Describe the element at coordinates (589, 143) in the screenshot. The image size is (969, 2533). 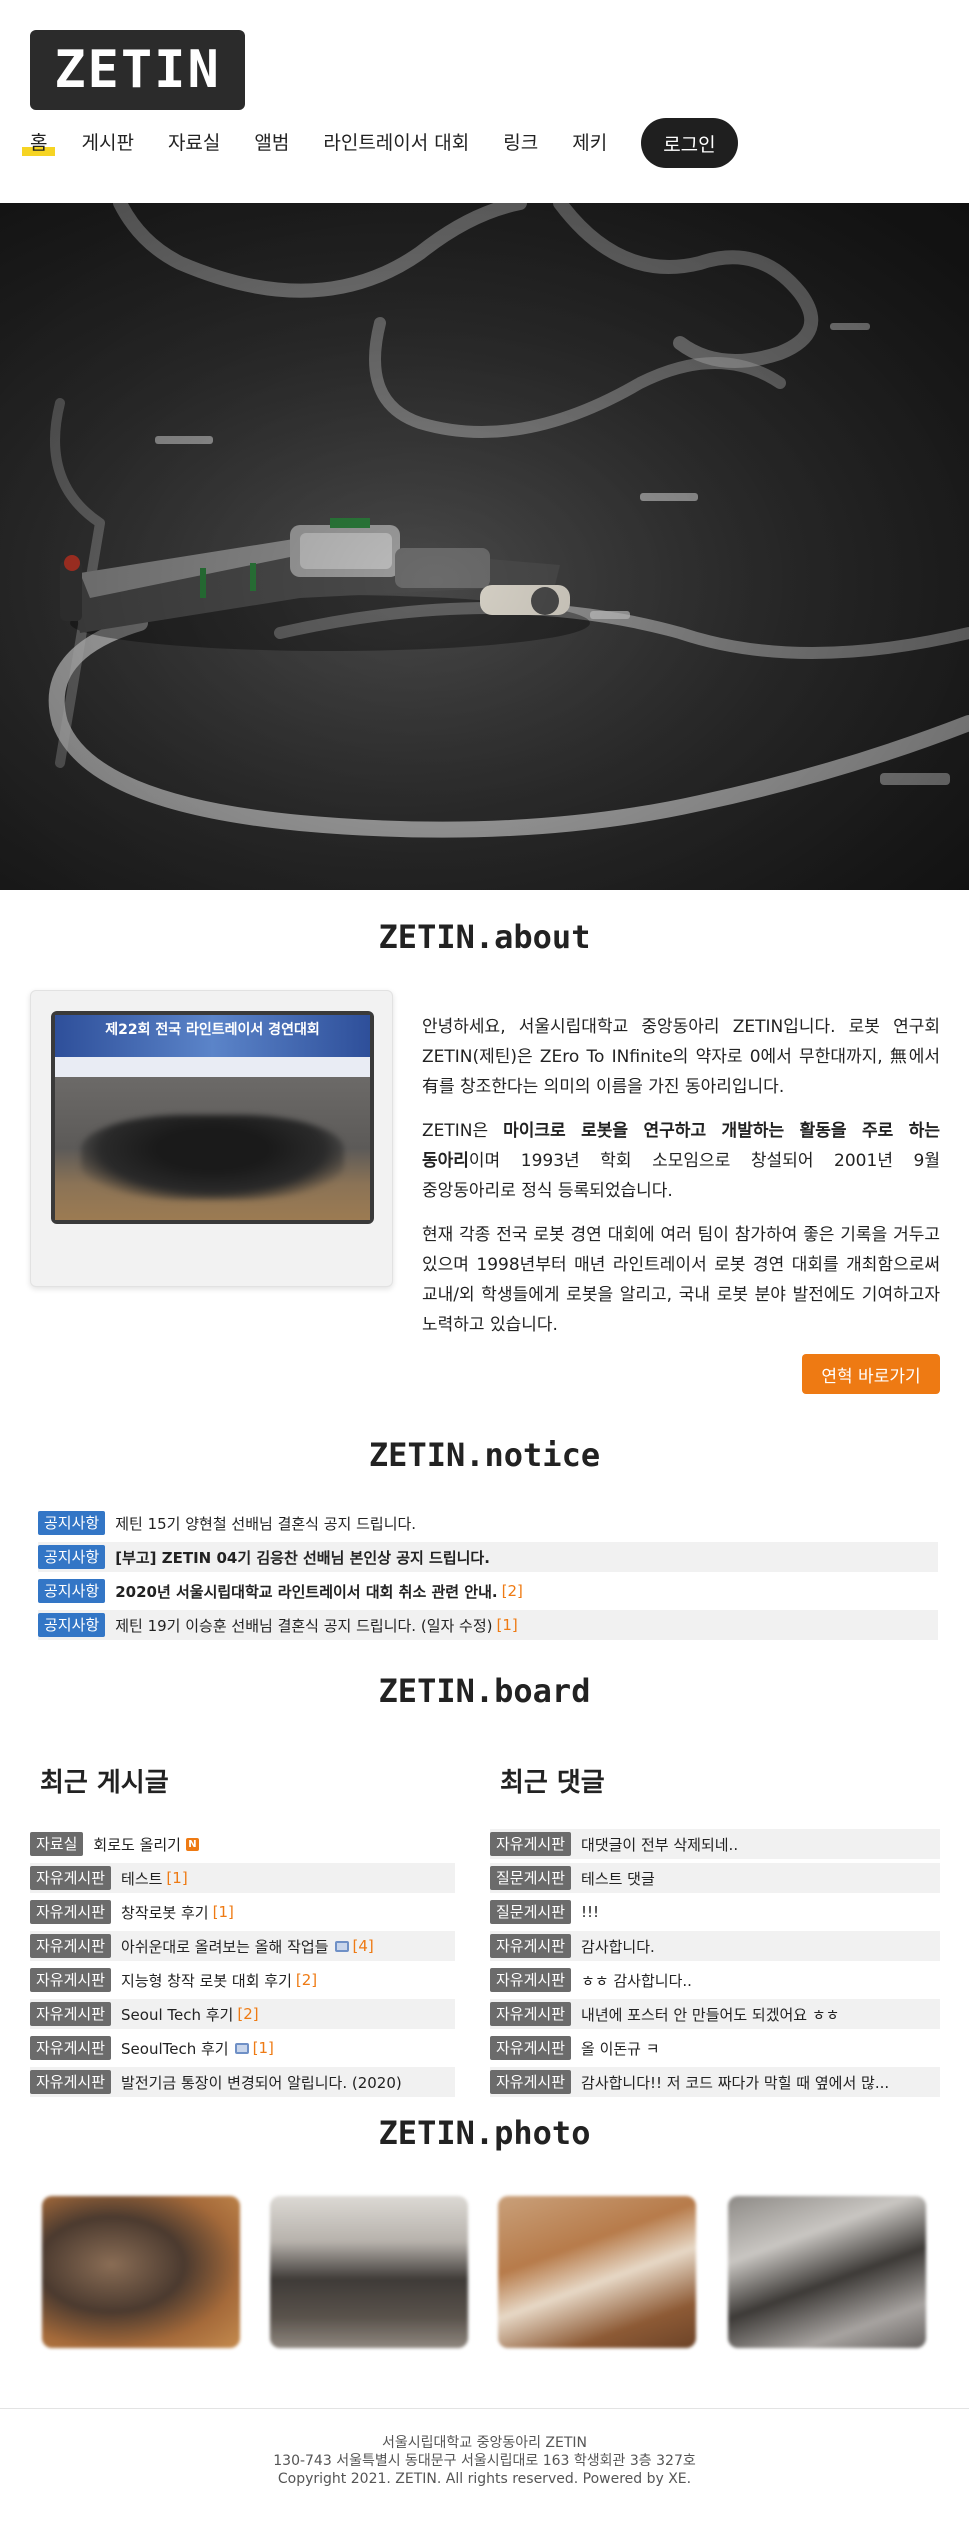
I see `nav-item-zeki: 제키` at that location.